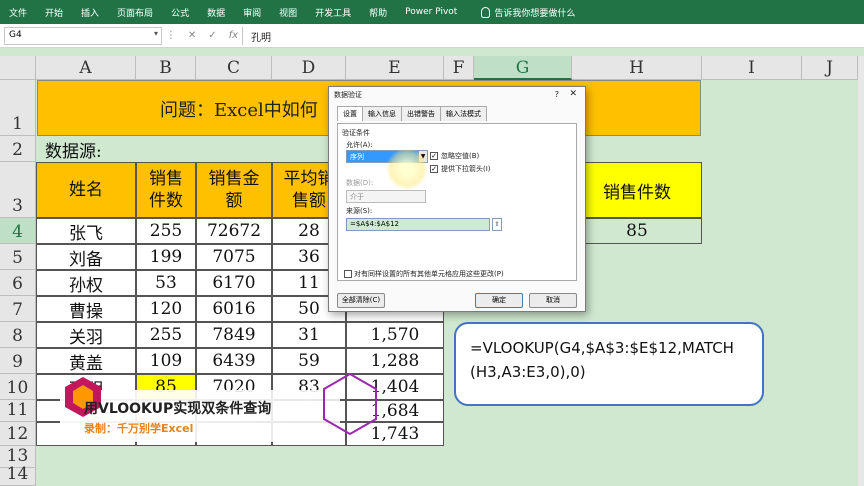  I want to click on cell-b6: 53, so click(166, 283).